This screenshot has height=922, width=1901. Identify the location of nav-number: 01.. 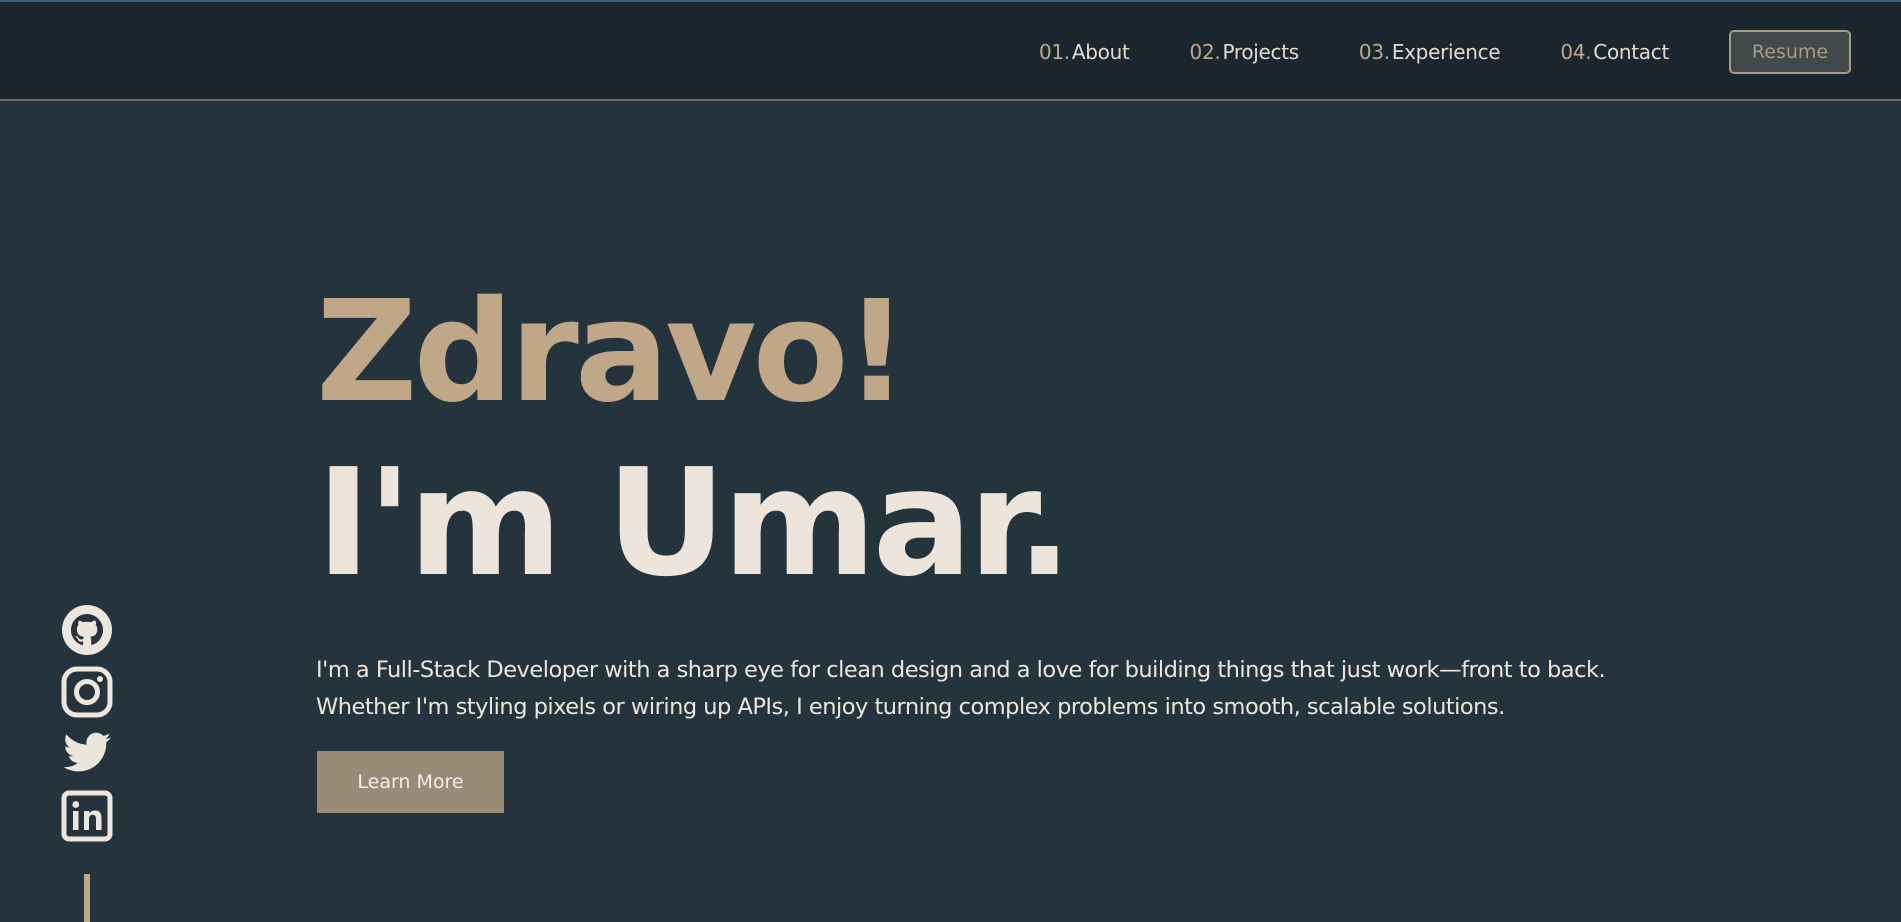
(1054, 51).